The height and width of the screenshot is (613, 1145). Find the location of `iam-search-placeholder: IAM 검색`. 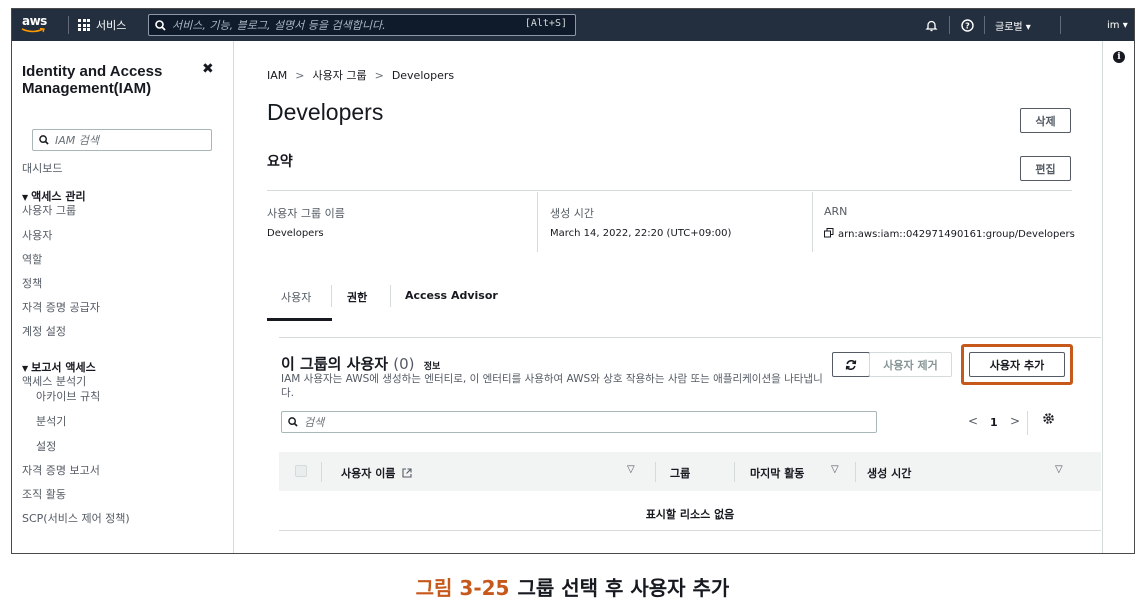

iam-search-placeholder: IAM 검색 is located at coordinates (77, 140).